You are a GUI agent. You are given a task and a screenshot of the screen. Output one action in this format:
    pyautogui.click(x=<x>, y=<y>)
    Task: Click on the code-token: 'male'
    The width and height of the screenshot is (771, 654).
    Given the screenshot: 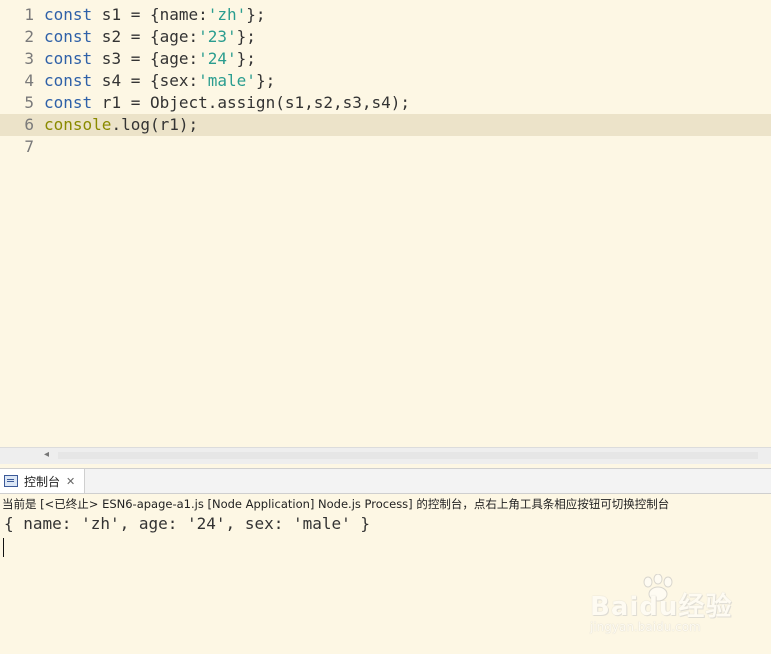 What is the action you would take?
    pyautogui.click(x=227, y=80)
    